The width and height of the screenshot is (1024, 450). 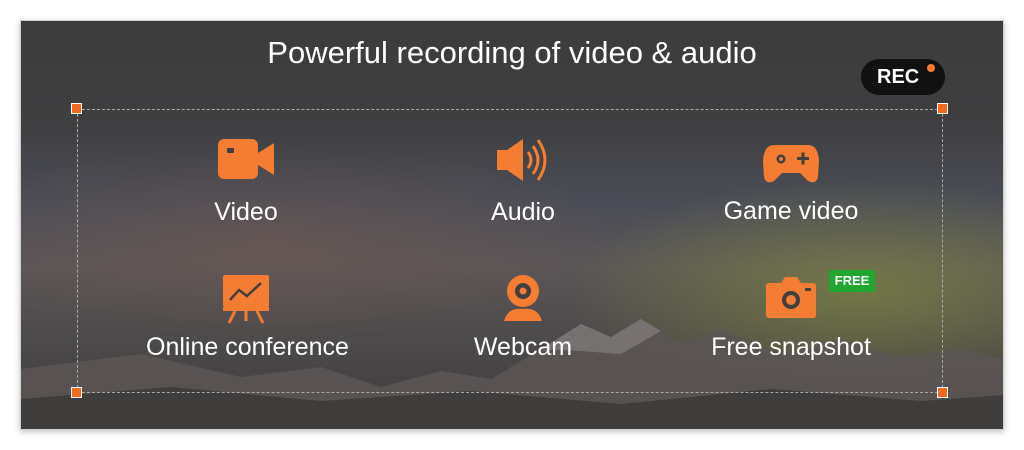 What do you see at coordinates (246, 212) in the screenshot?
I see `feature-label: Video` at bounding box center [246, 212].